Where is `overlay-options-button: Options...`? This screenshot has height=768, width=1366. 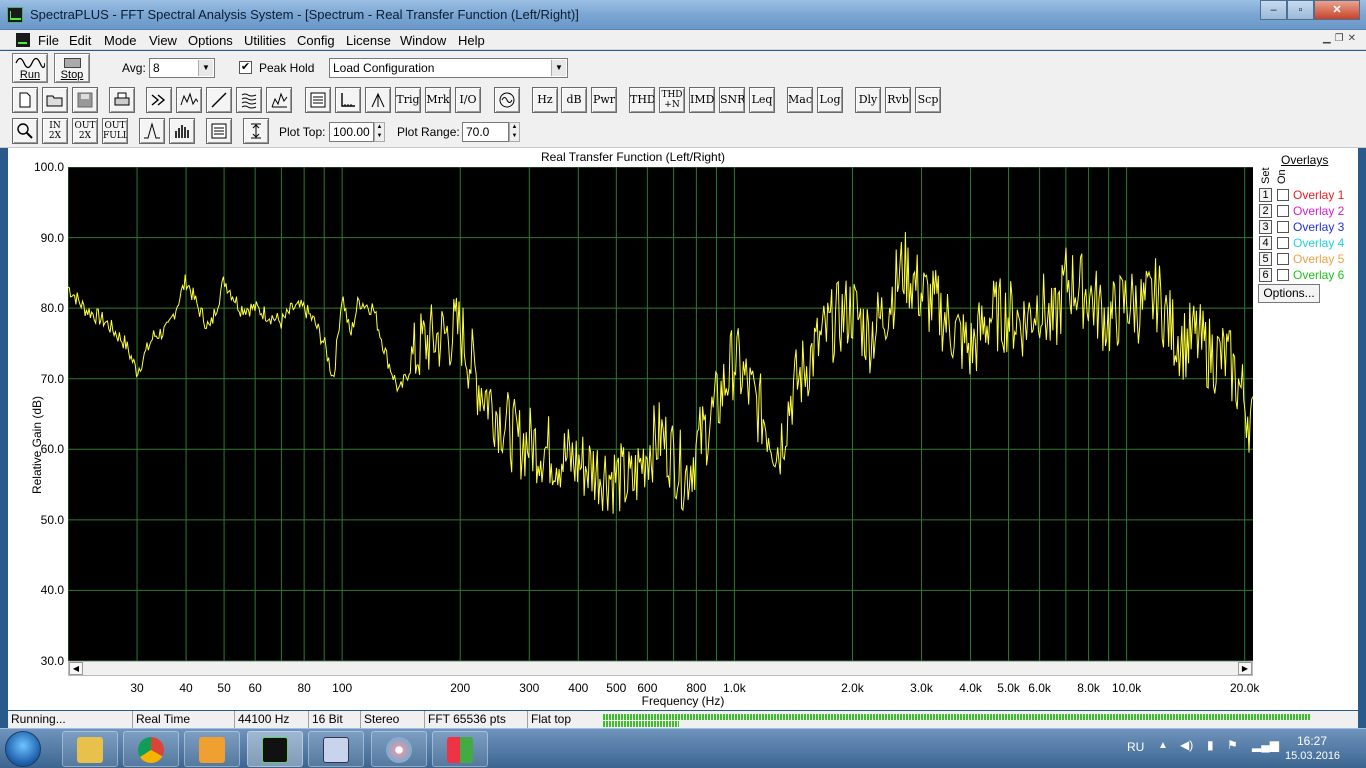 overlay-options-button: Options... is located at coordinates (1289, 293).